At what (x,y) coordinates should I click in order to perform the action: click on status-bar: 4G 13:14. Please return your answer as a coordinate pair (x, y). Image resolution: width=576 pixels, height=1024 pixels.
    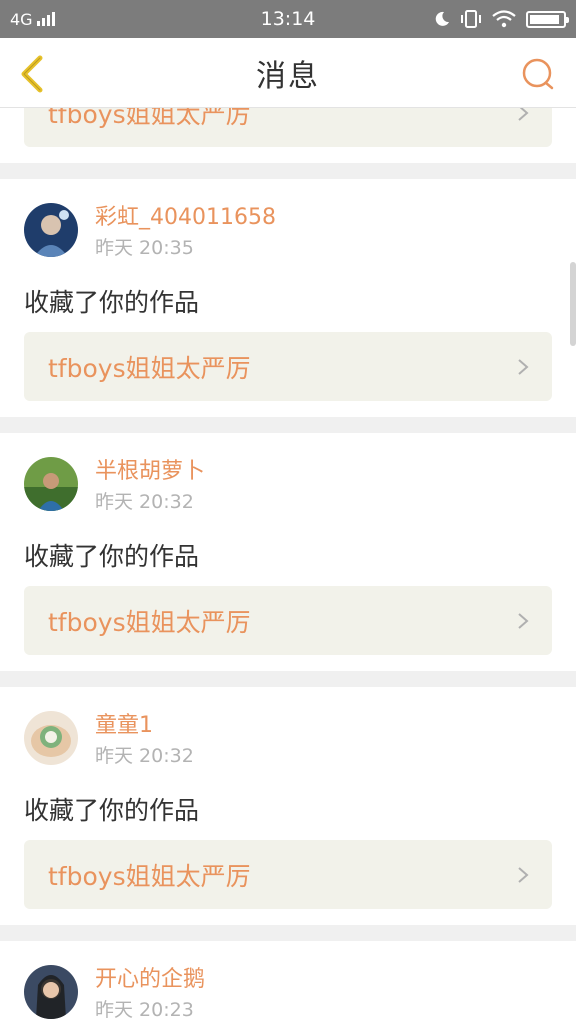
    Looking at the image, I should click on (288, 19).